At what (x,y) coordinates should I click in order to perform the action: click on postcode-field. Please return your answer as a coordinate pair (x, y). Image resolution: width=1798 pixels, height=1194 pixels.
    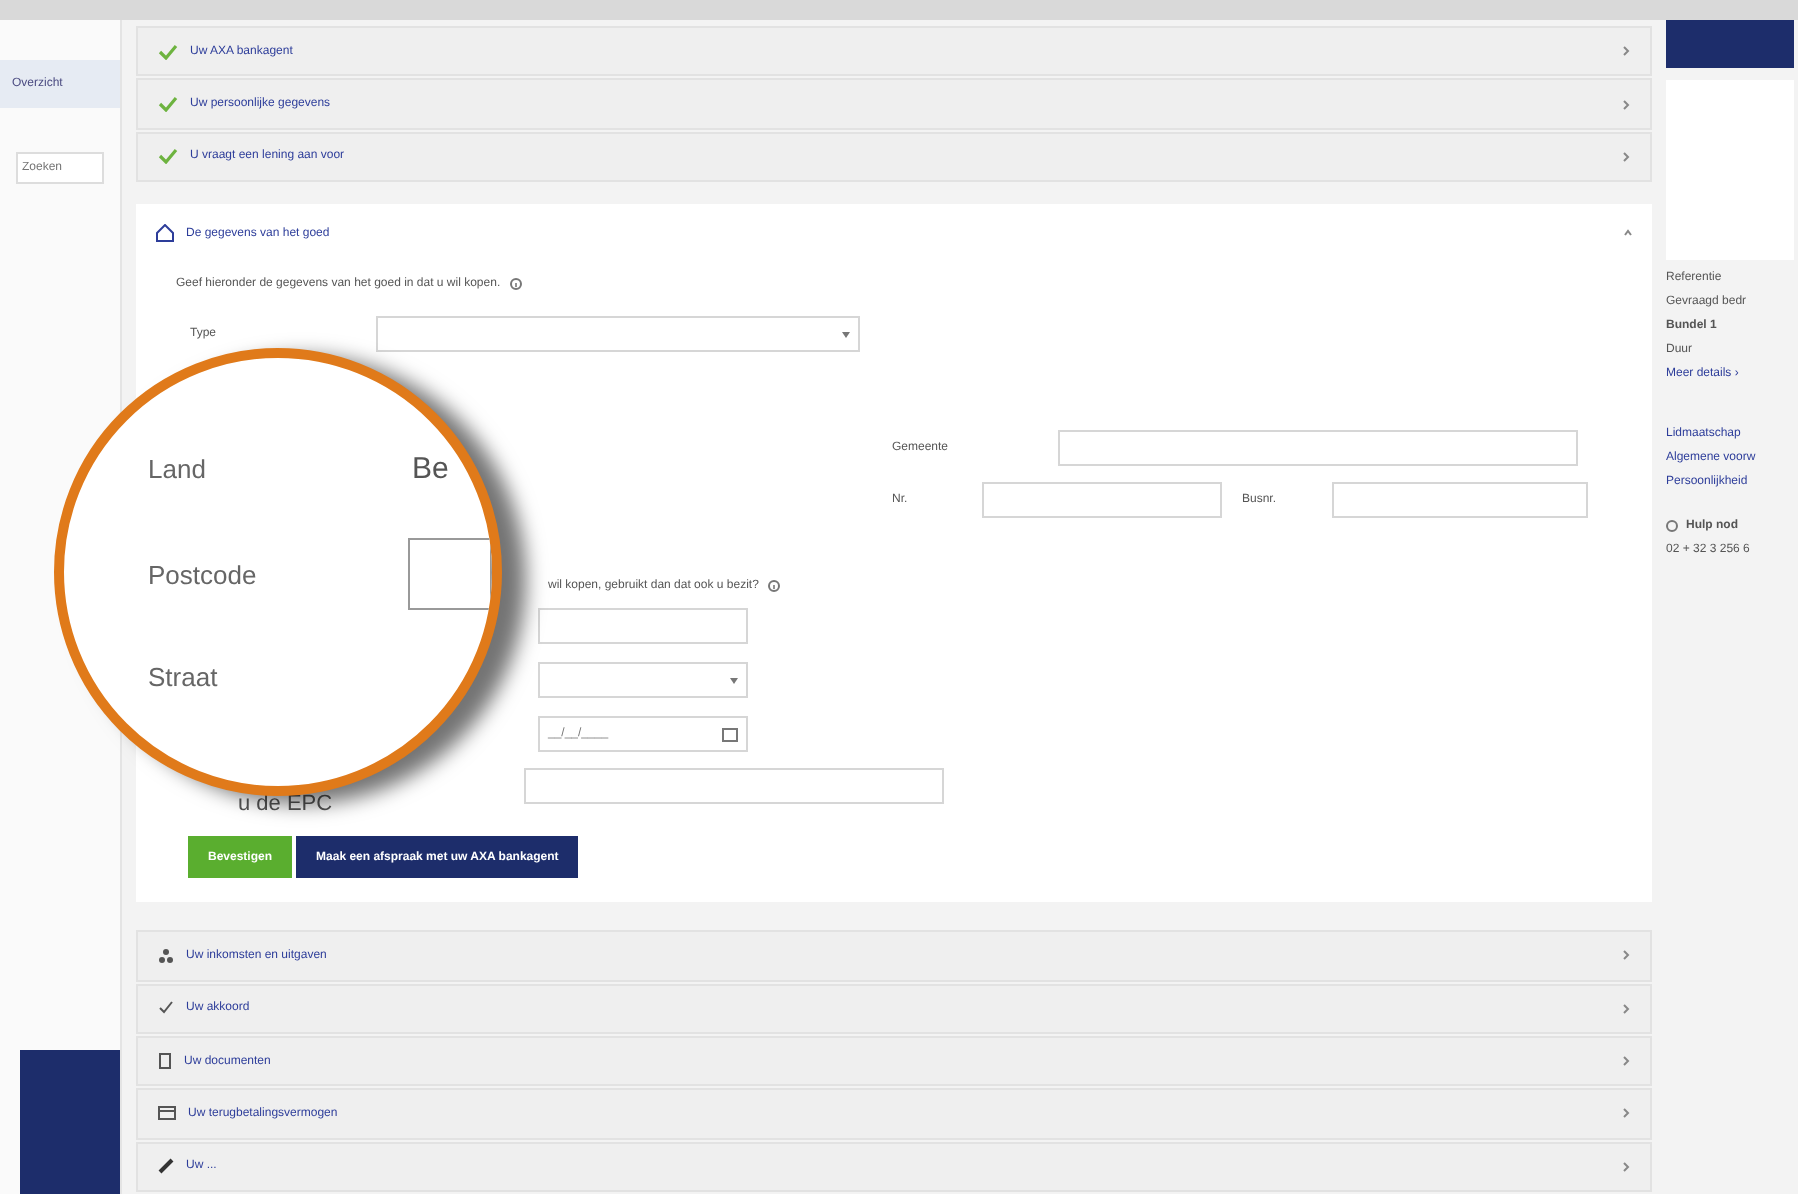
    Looking at the image, I should click on (450, 574).